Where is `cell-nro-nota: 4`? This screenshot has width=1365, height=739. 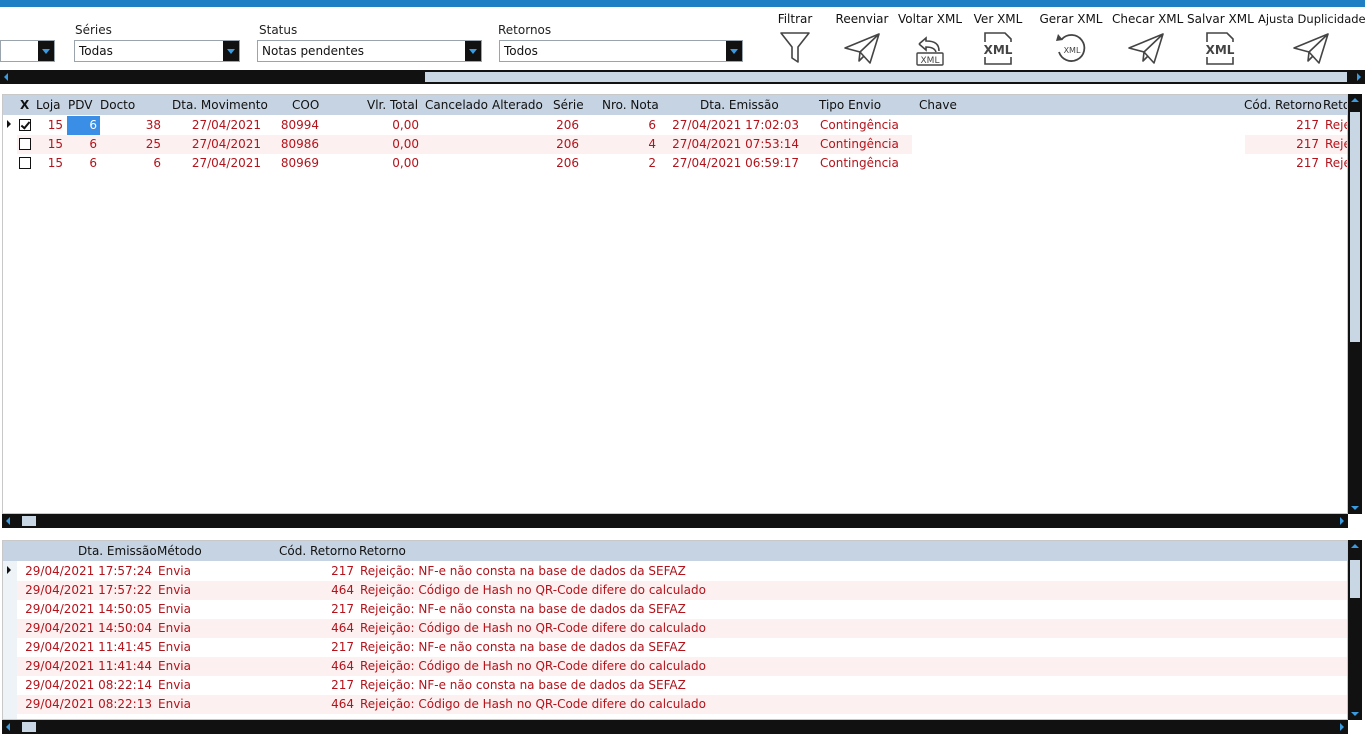
cell-nro-nota: 4 is located at coordinates (652, 144).